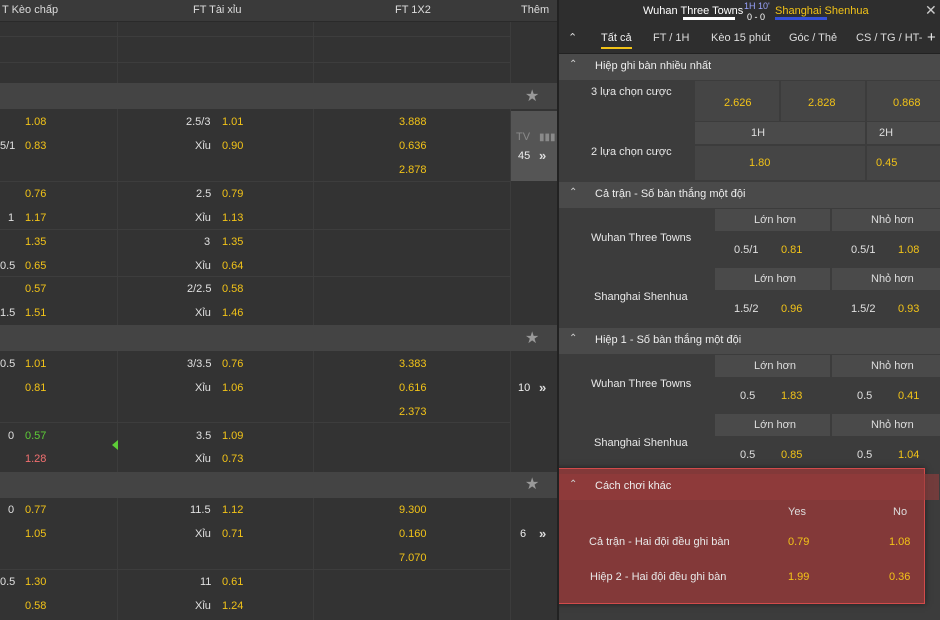 The height and width of the screenshot is (620, 940). What do you see at coordinates (232, 534) in the screenshot?
I see `ou-odds: 0.71` at bounding box center [232, 534].